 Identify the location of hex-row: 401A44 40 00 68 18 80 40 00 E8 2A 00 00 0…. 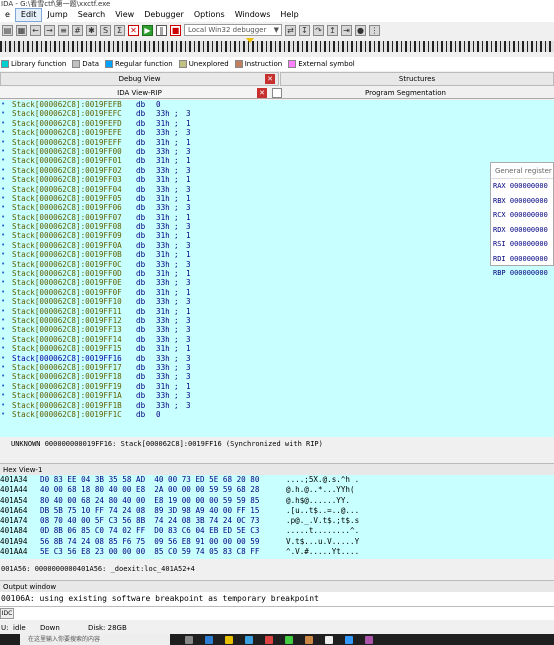
(277, 490).